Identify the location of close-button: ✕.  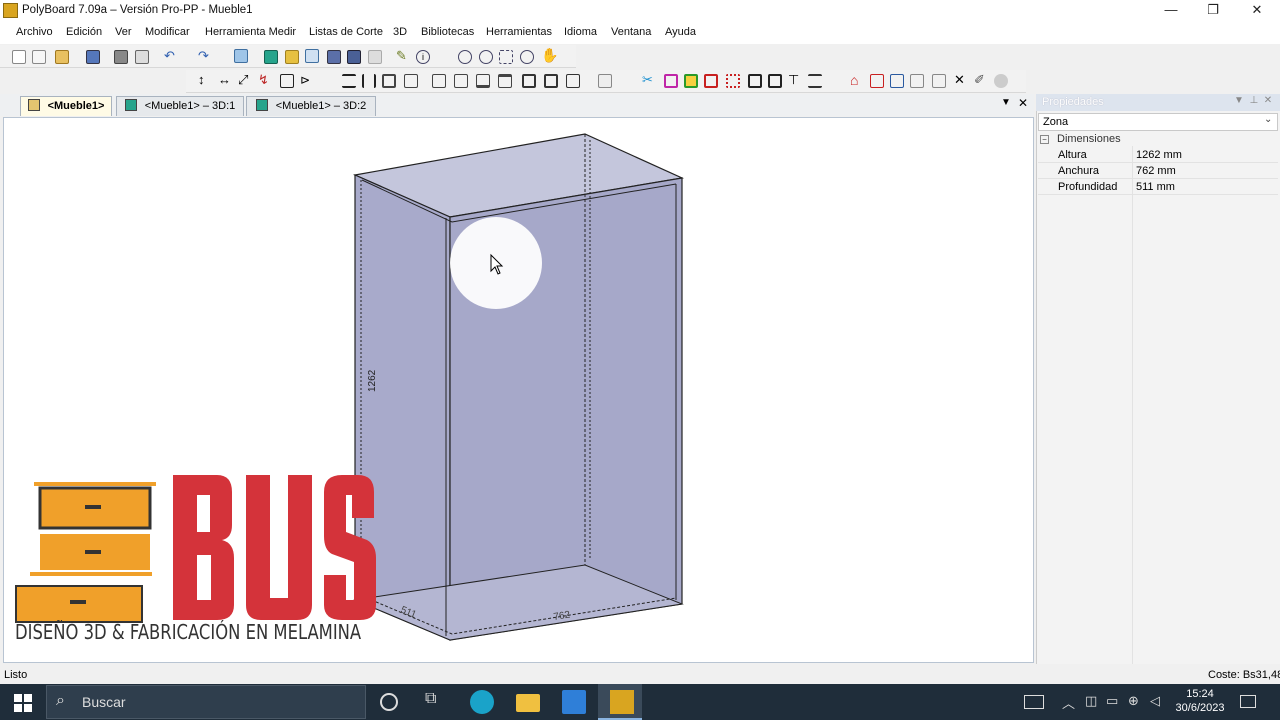
(1257, 11).